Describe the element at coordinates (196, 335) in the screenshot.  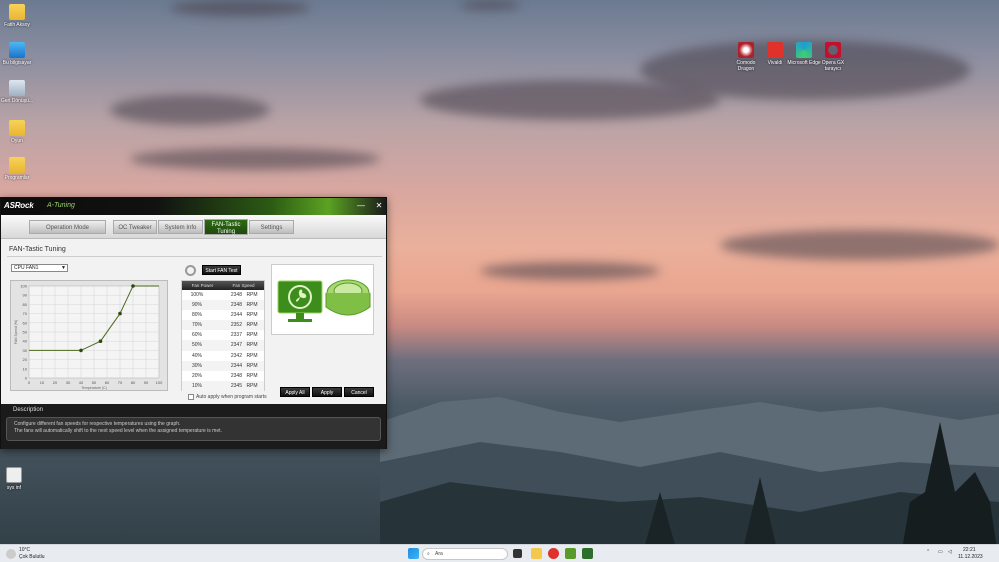
I see `fan-power-cell: 60%` at that location.